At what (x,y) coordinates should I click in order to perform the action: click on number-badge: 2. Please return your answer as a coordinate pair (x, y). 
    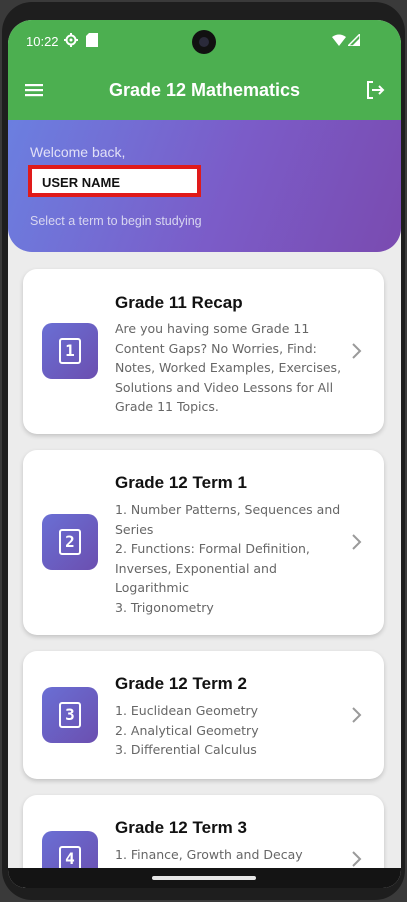
    Looking at the image, I should click on (70, 542).